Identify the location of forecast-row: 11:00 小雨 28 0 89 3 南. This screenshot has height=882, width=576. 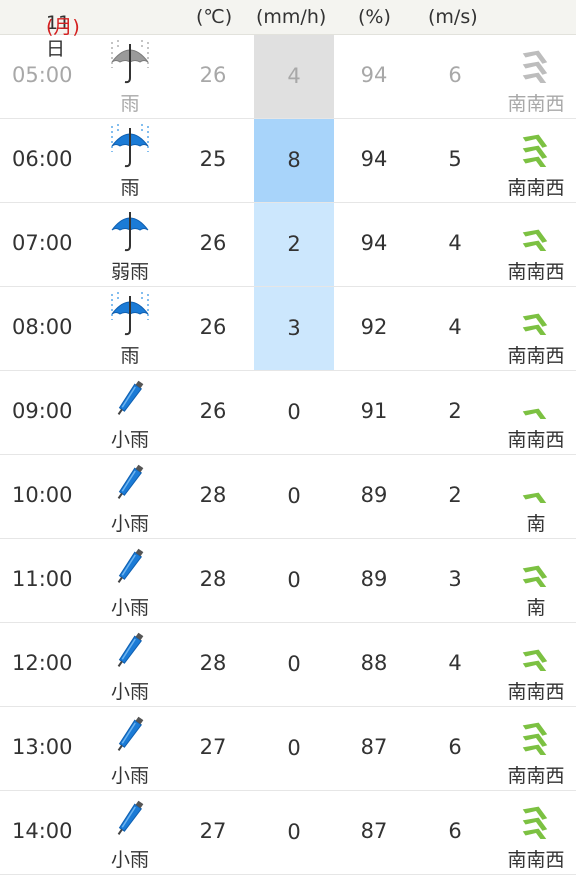
(288, 581).